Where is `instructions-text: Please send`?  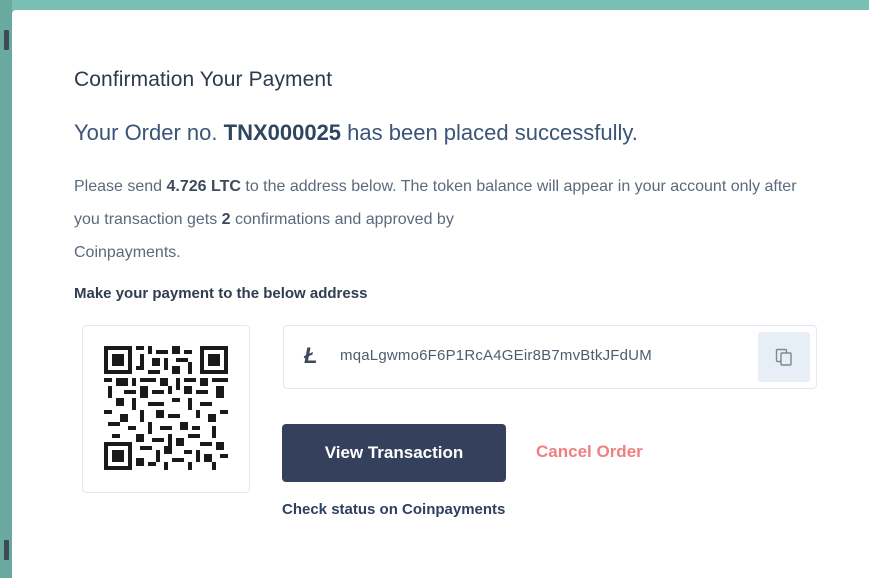 instructions-text: Please send is located at coordinates (118, 186).